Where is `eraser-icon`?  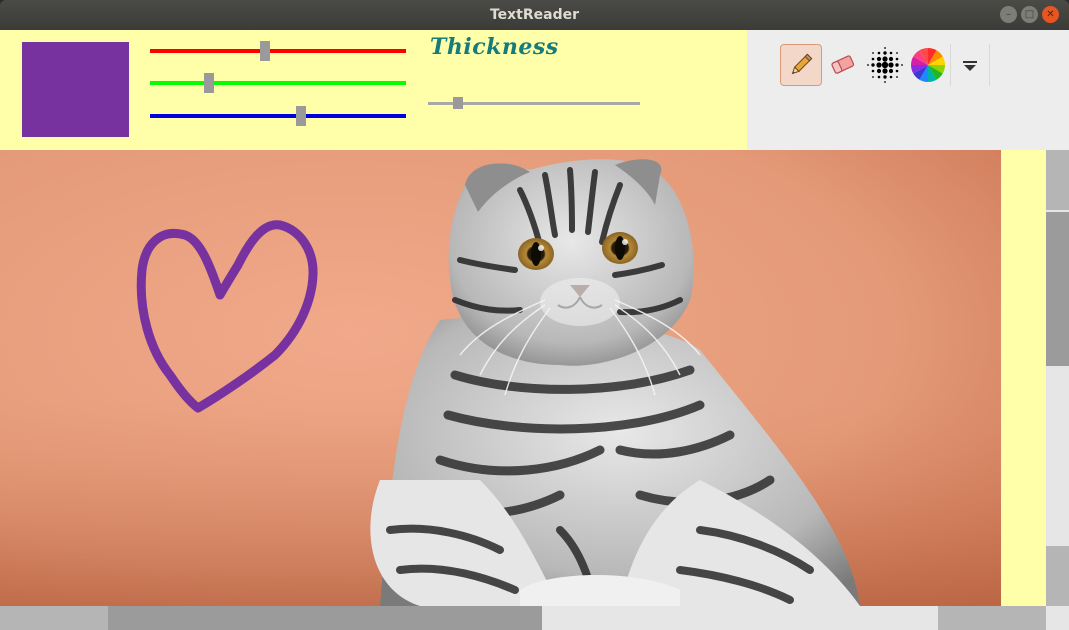 eraser-icon is located at coordinates (843, 64).